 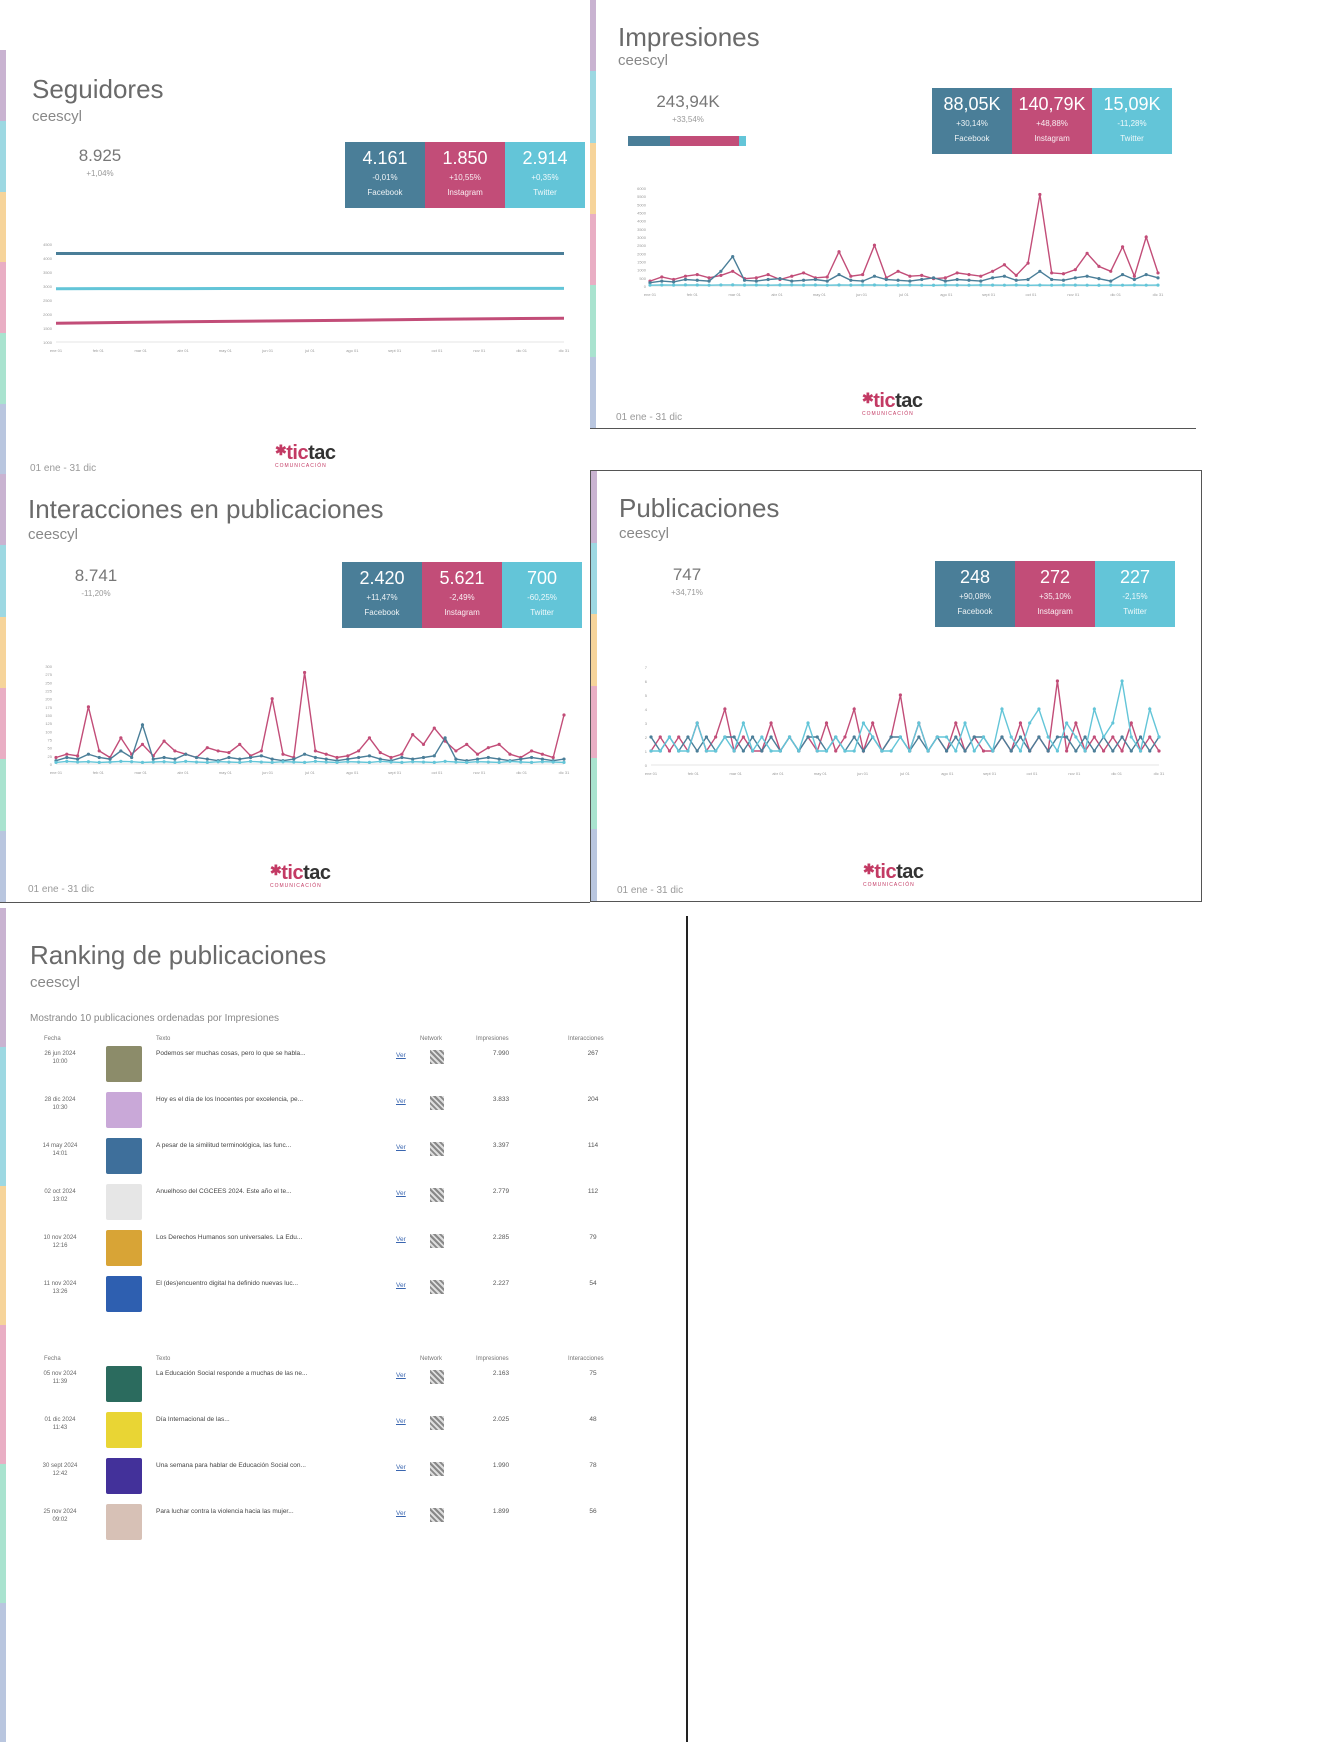 What do you see at coordinates (56, 772) in the screenshot?
I see `x-tick-label: ene 01` at bounding box center [56, 772].